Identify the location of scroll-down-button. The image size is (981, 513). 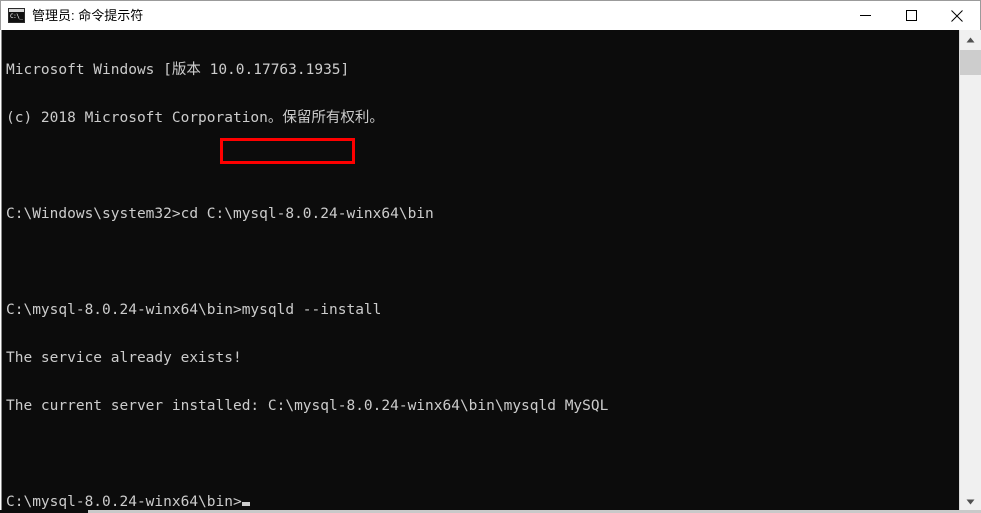
(970, 502).